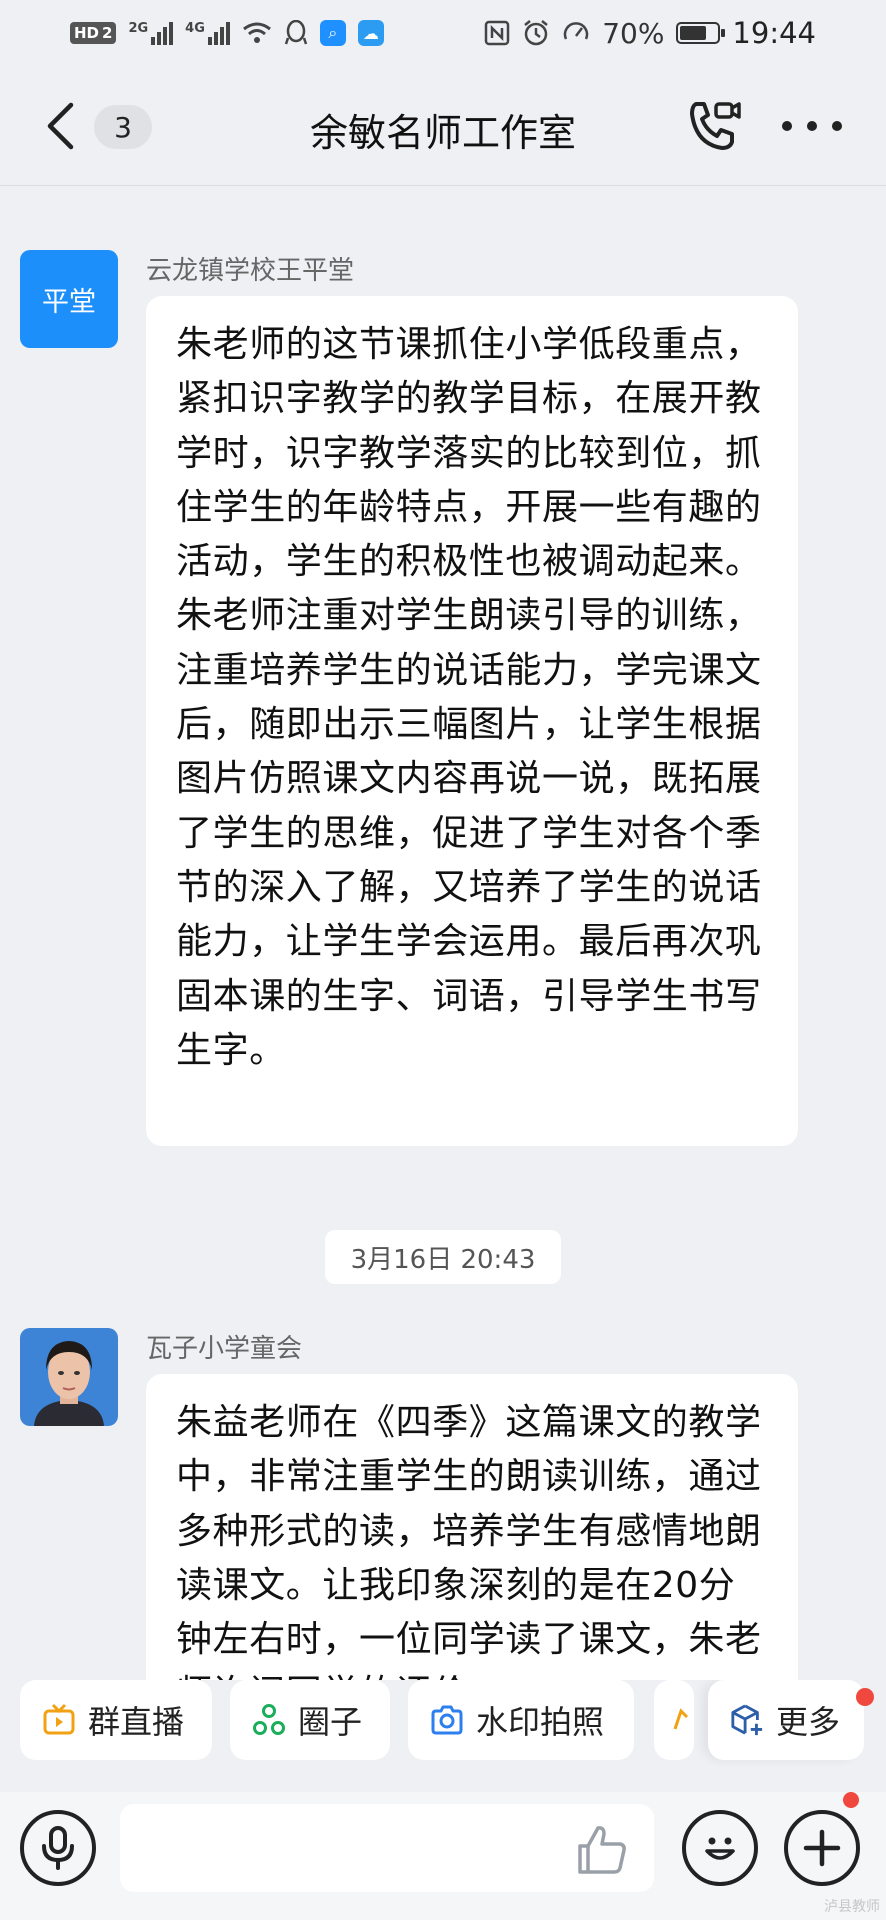 Image resolution: width=886 pixels, height=1920 pixels. I want to click on camera-icon, so click(447, 1720).